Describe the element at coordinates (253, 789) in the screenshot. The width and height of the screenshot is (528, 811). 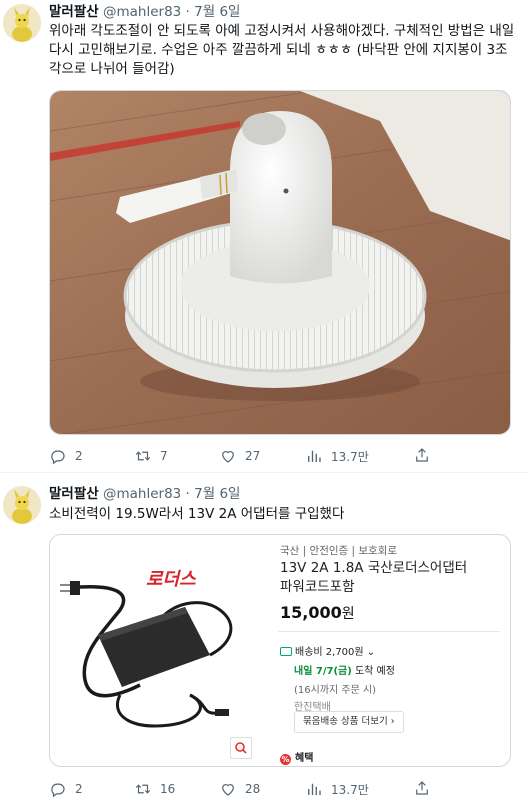
I see `like-count: 28` at that location.